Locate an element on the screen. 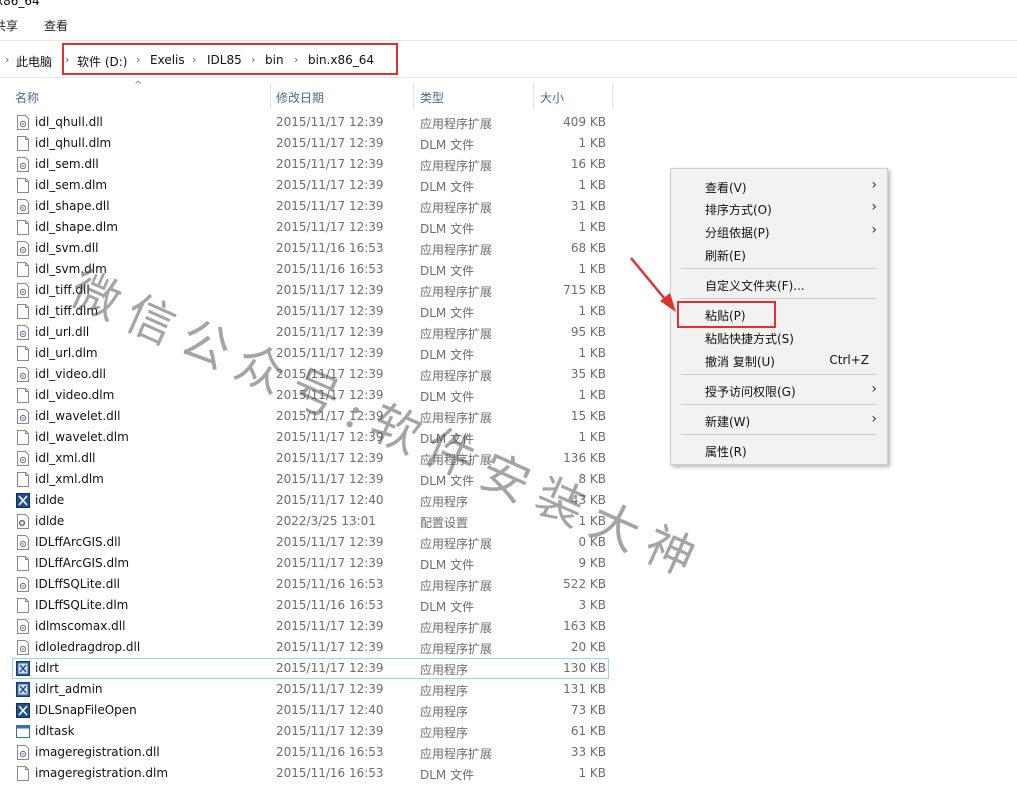 The image size is (1017, 789). file-row: idl_sem.dll 2015/11/17 12:39 应用程序扩展 16 KB is located at coordinates (305, 164).